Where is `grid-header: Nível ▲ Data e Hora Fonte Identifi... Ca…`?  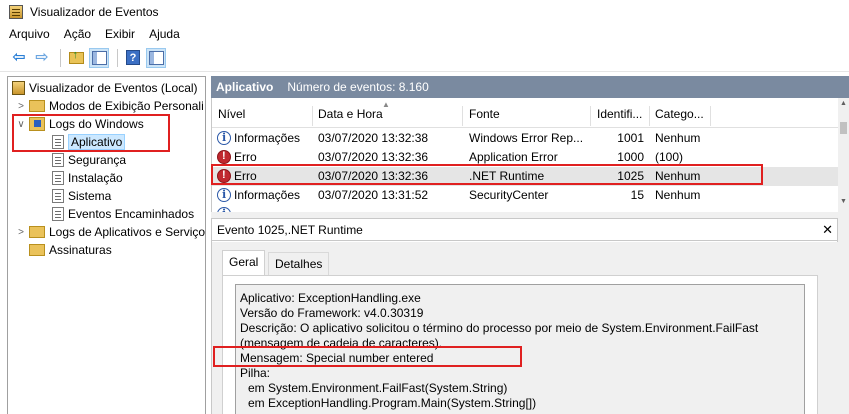
grid-header: Nível ▲ Data e Hora Fonte Identifi... Ca… is located at coordinates (525, 114).